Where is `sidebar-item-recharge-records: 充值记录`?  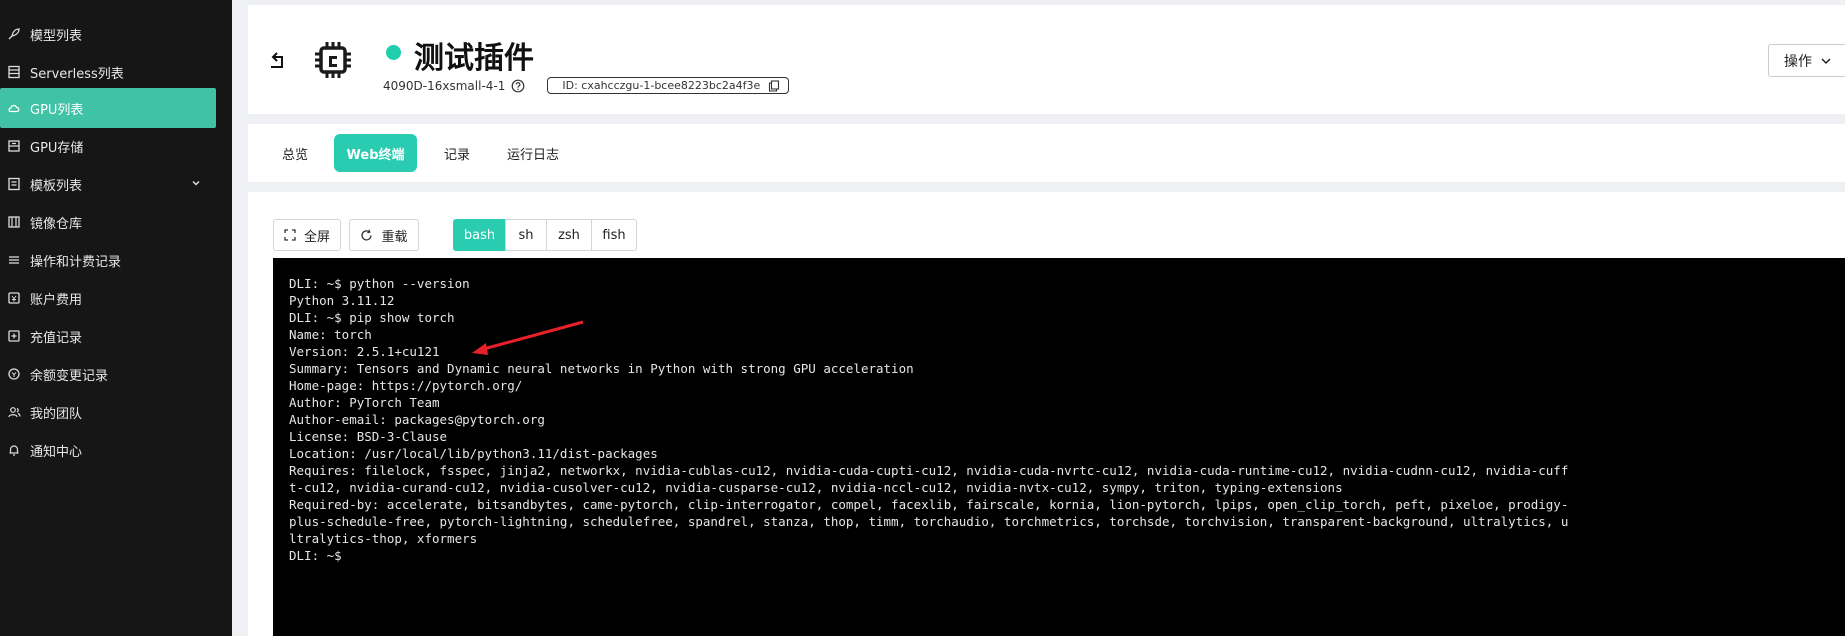
sidebar-item-recharge-records: 充值记录 is located at coordinates (108, 336).